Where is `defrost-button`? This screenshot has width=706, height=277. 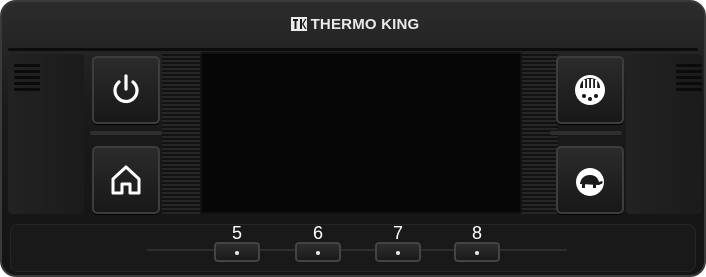
defrost-button is located at coordinates (590, 90).